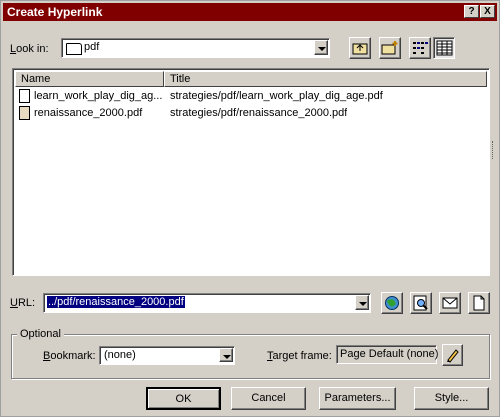 This screenshot has width=500, height=417. What do you see at coordinates (471, 11) in the screenshot?
I see `help-button: ?` at bounding box center [471, 11].